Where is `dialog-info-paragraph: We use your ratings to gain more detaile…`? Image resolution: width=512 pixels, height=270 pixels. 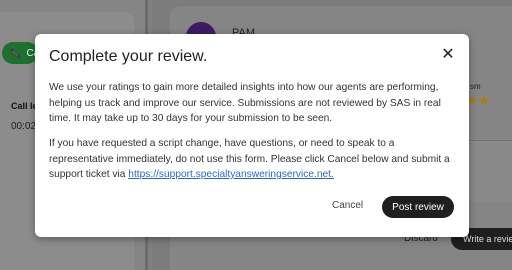 dialog-info-paragraph: We use your ratings to gain more detaile… is located at coordinates (245, 103).